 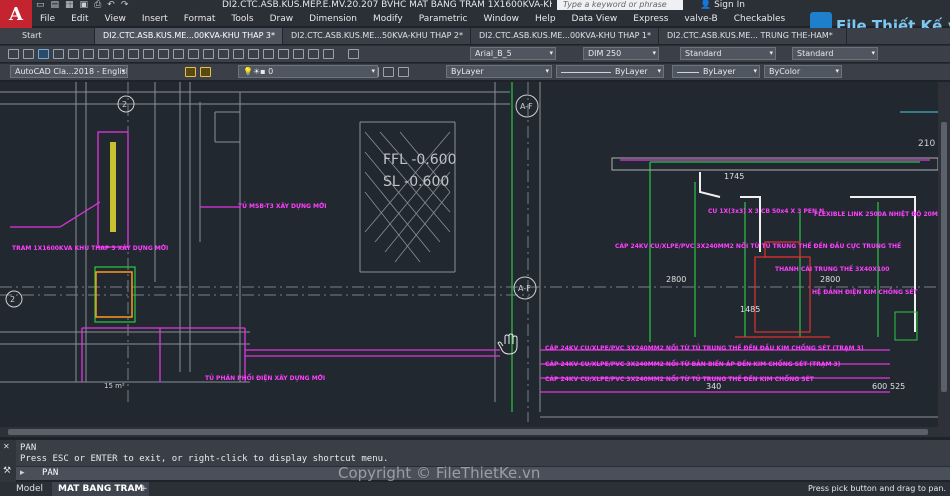 I want to click on menu-file: File, so click(x=47, y=19).